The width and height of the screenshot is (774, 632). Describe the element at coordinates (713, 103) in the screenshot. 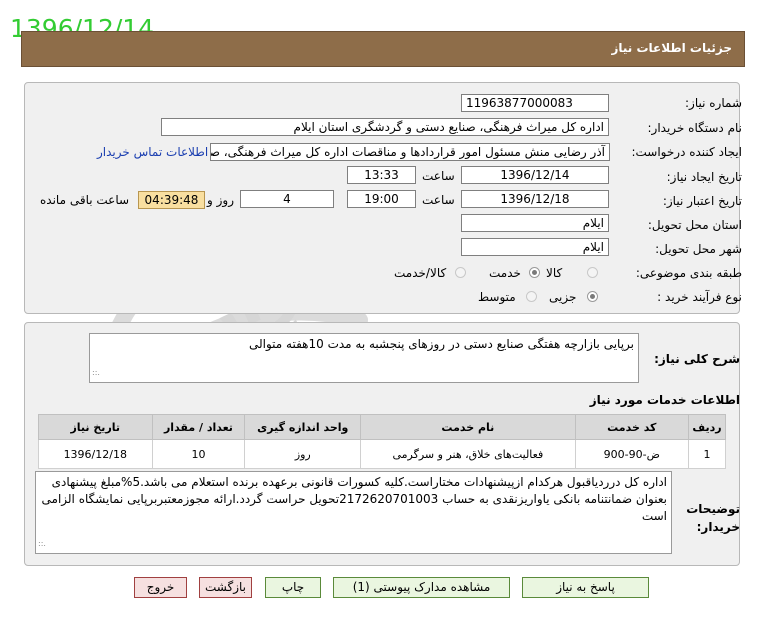

I see `need-number-label: شماره نیاز:` at that location.